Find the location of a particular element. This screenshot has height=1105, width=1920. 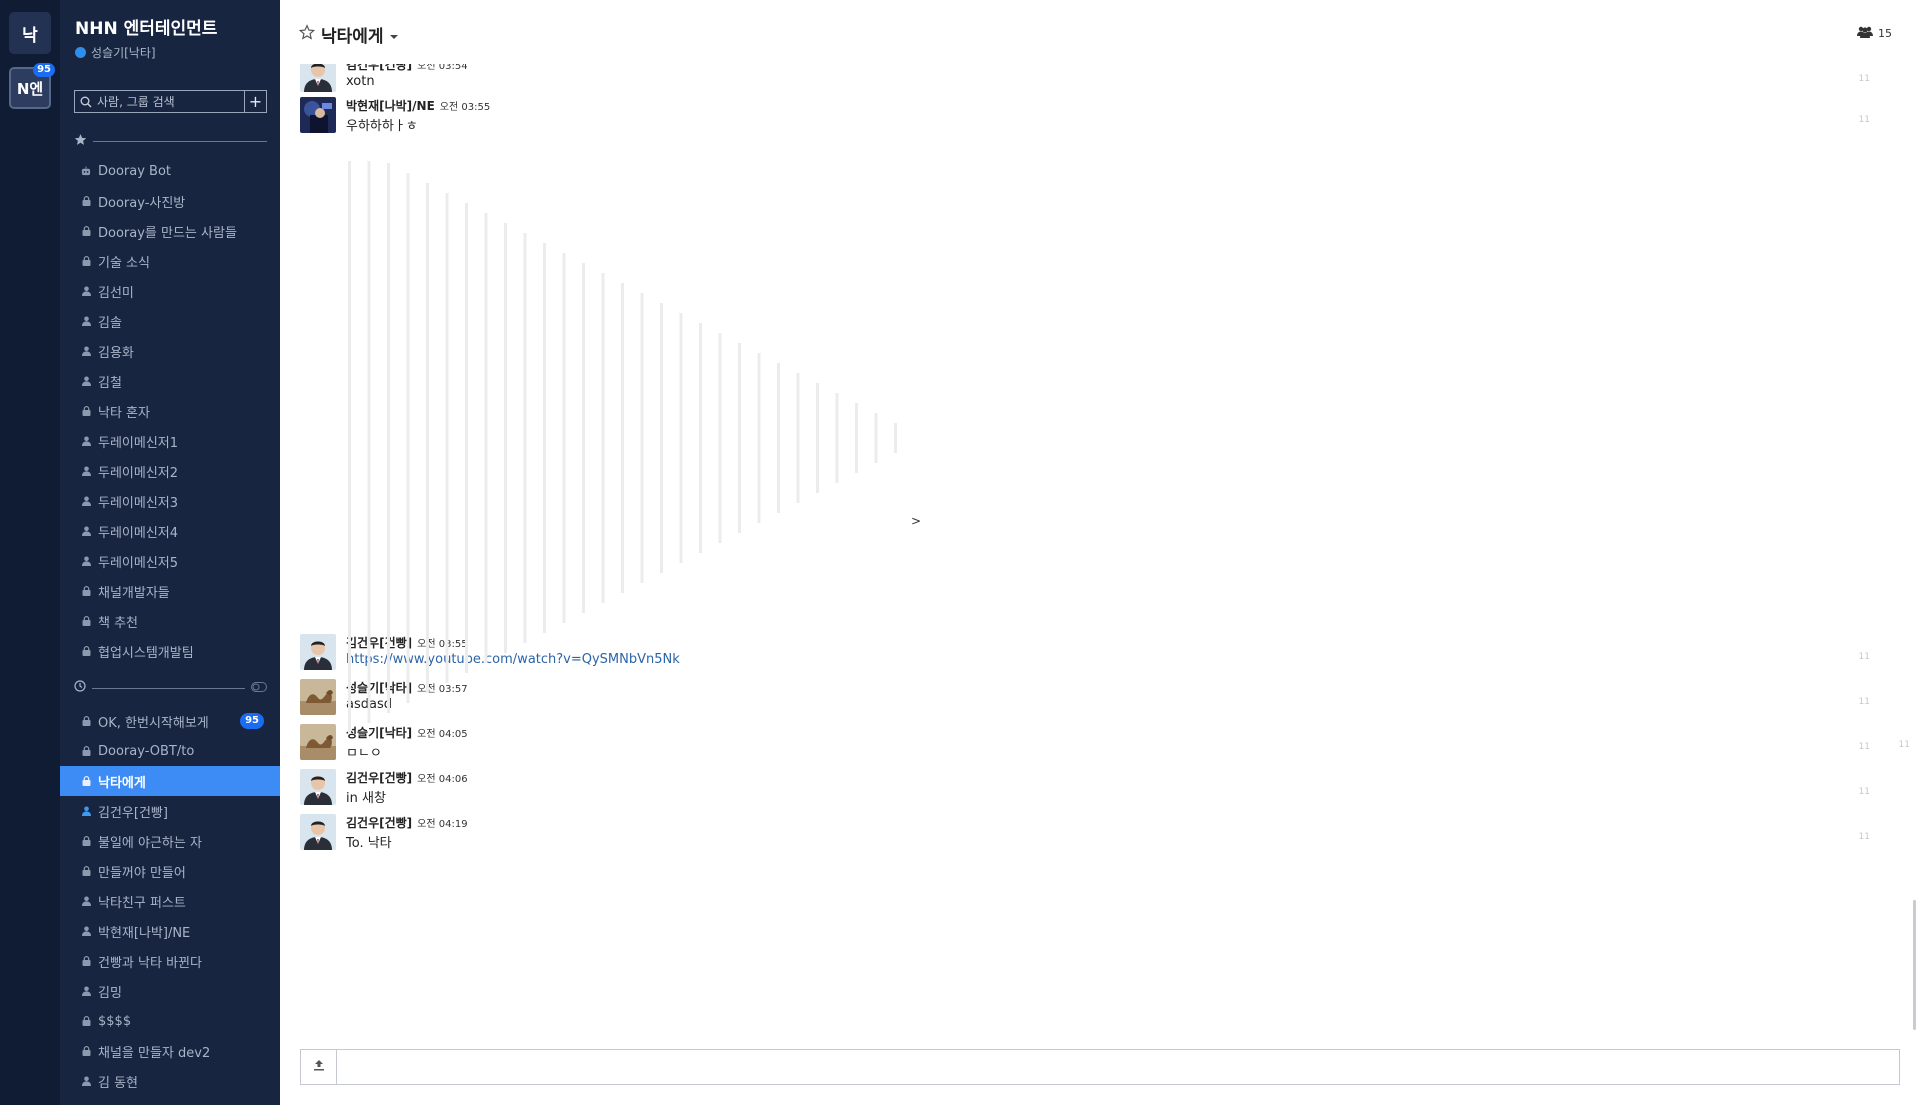

channel-item: Dooray Bot is located at coordinates (170, 171).